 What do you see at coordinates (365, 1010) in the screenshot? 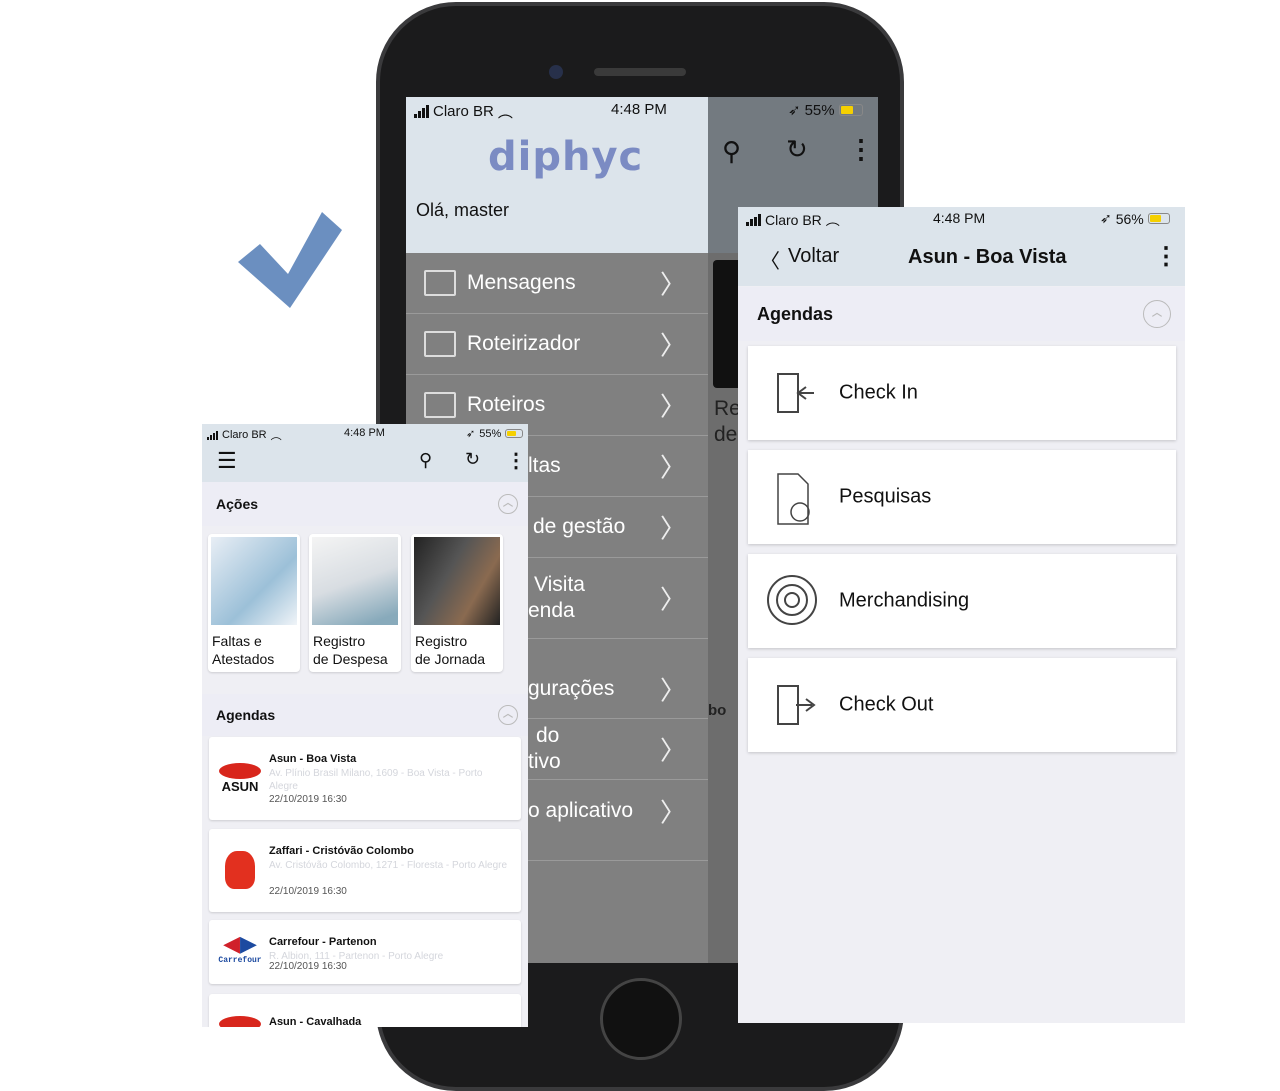
I see `agenda-item: Asun - Cavalhada` at bounding box center [365, 1010].